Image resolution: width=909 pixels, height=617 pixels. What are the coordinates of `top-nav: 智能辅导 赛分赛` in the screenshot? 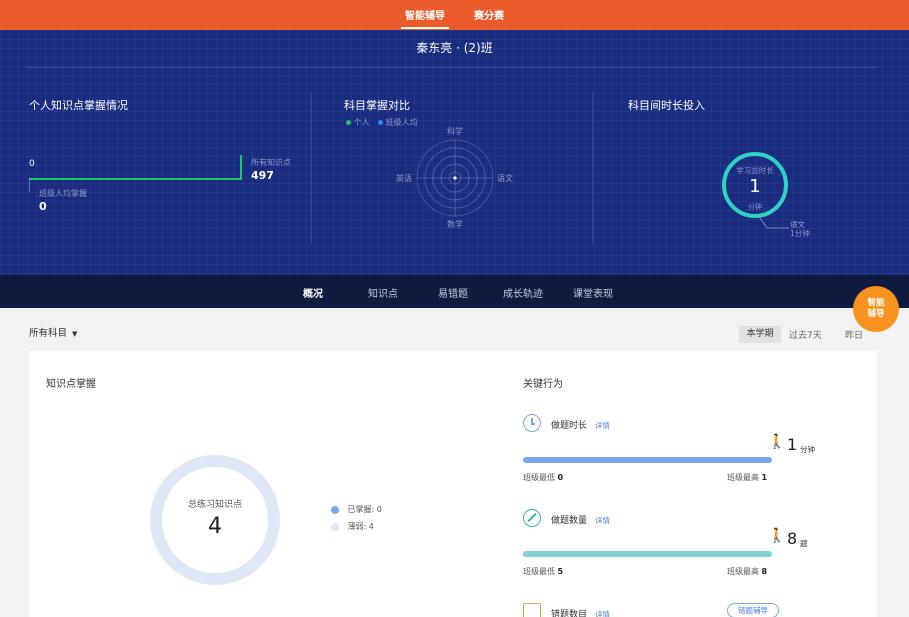 It's located at (454, 15).